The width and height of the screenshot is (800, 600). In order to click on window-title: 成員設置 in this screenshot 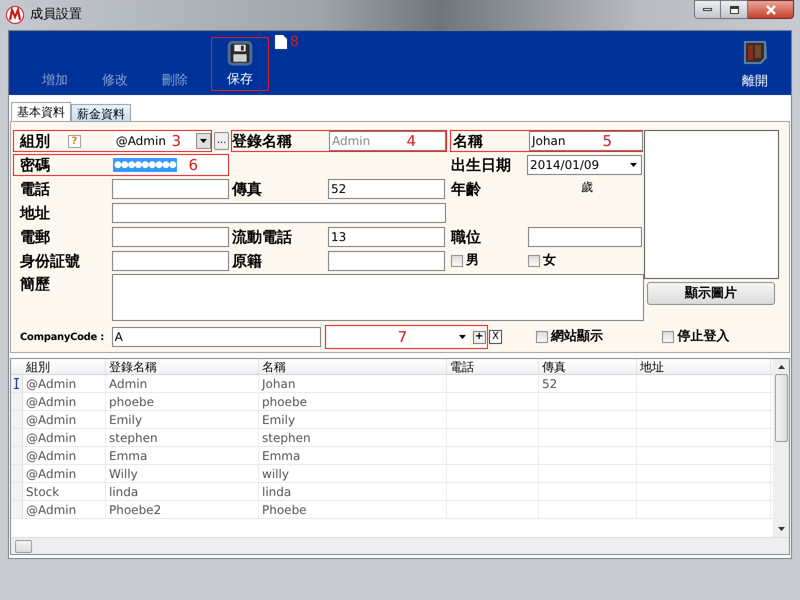, I will do `click(56, 15)`.